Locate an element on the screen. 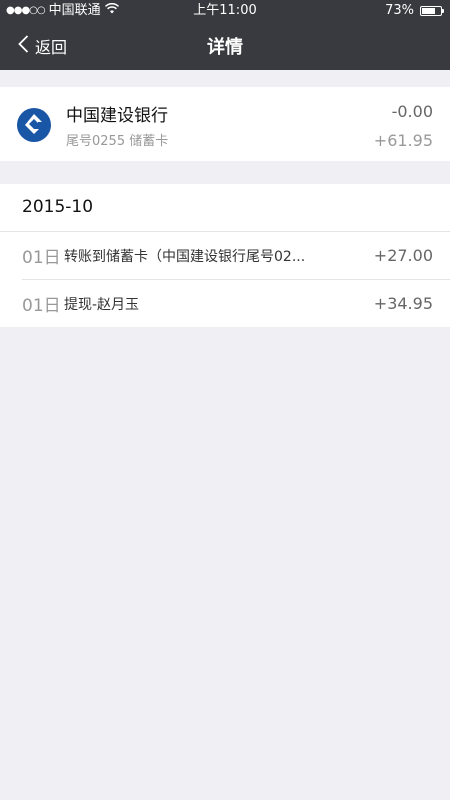 The height and width of the screenshot is (800, 450). page-title: 详情 is located at coordinates (225, 47).